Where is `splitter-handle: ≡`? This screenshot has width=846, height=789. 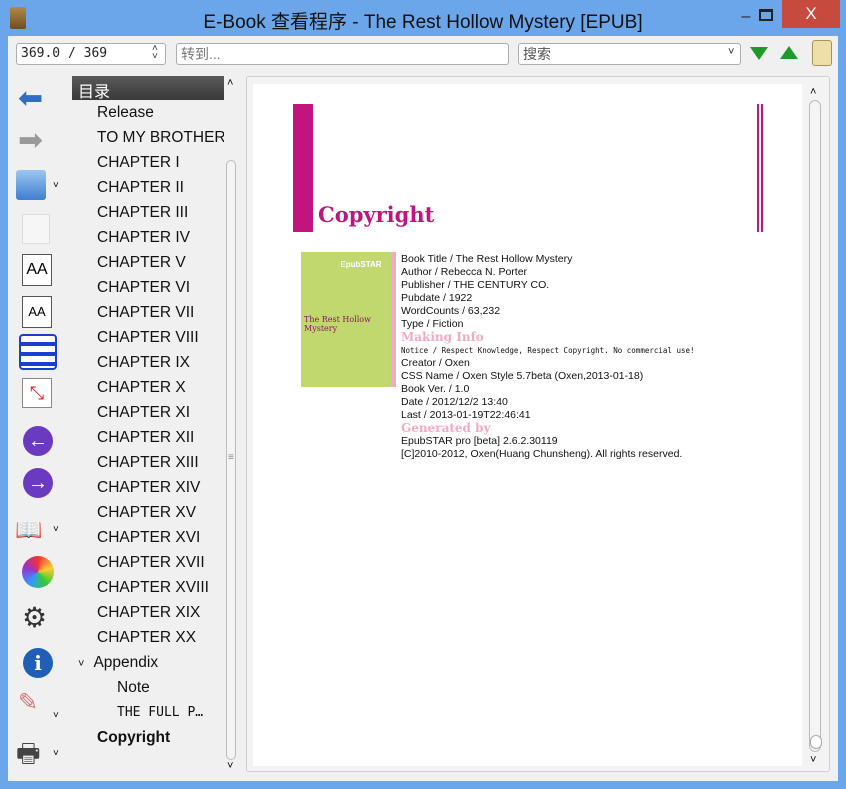
splitter-handle: ≡ is located at coordinates (231, 457).